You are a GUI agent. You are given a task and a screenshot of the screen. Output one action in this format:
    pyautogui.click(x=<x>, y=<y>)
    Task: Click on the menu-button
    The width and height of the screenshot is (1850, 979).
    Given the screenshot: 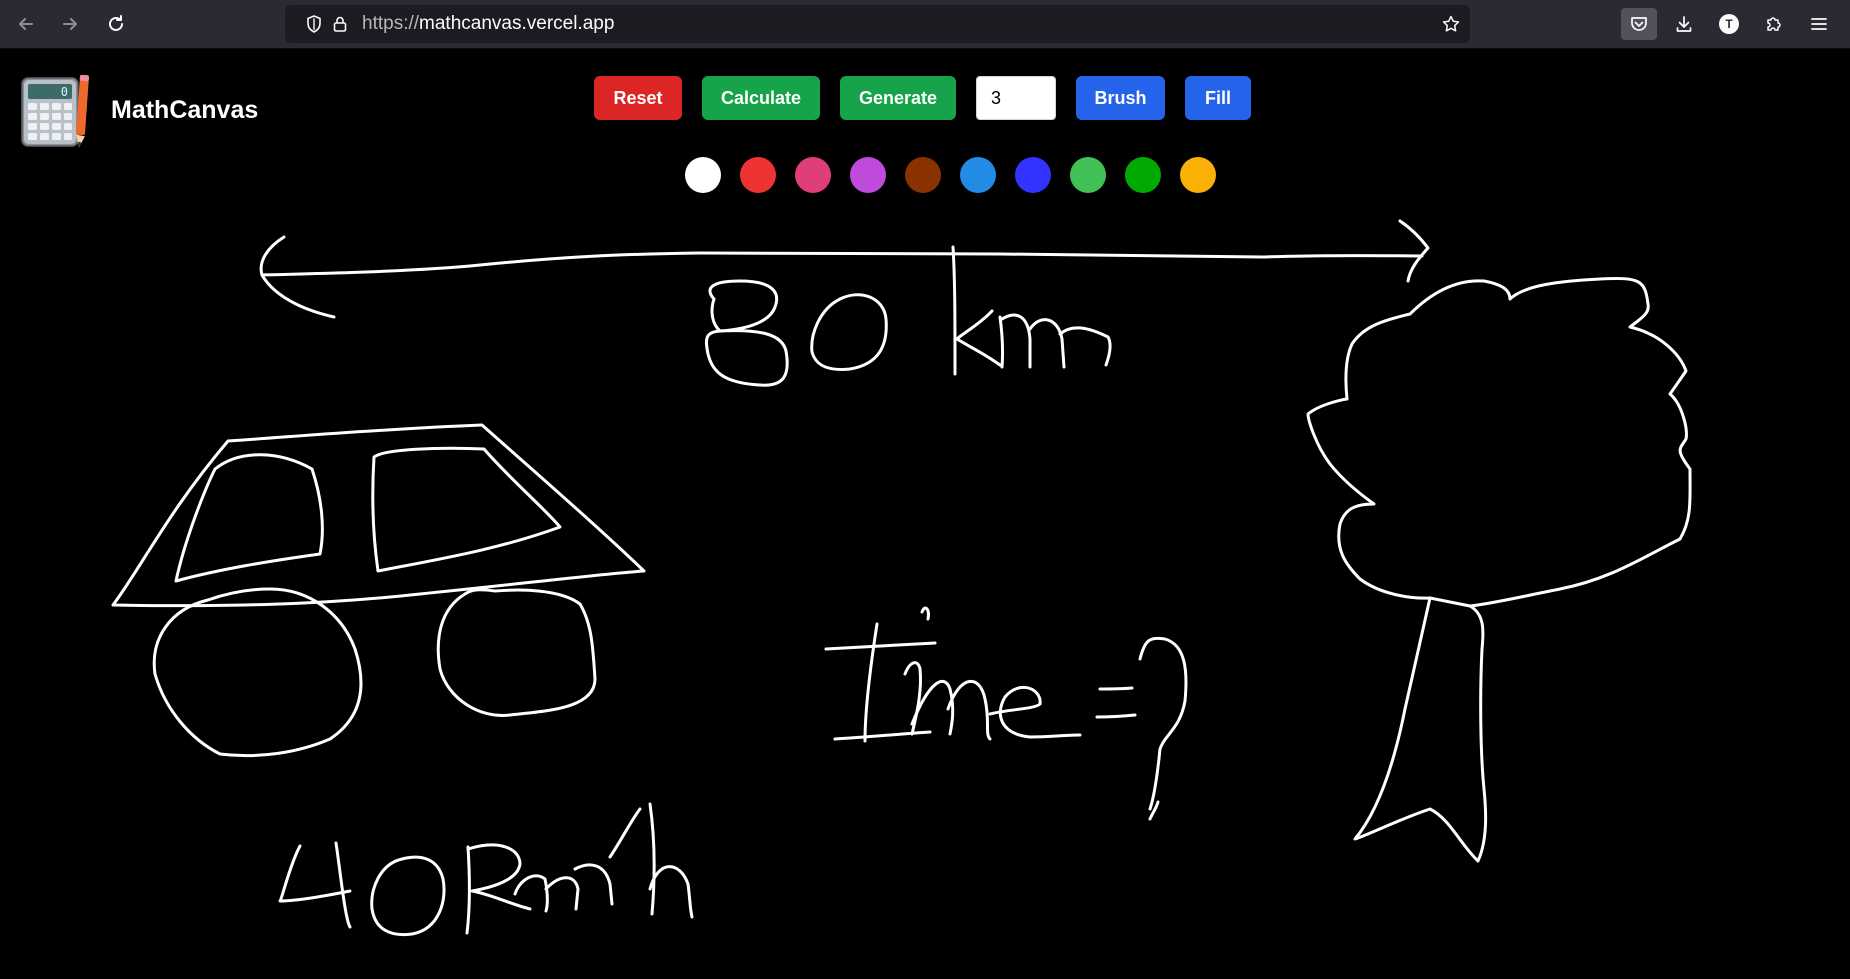 What is the action you would take?
    pyautogui.click(x=1819, y=24)
    